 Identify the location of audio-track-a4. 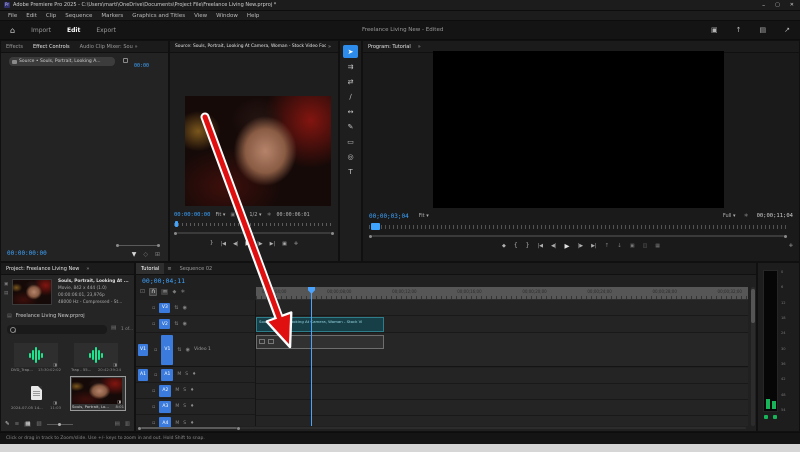
(502, 421).